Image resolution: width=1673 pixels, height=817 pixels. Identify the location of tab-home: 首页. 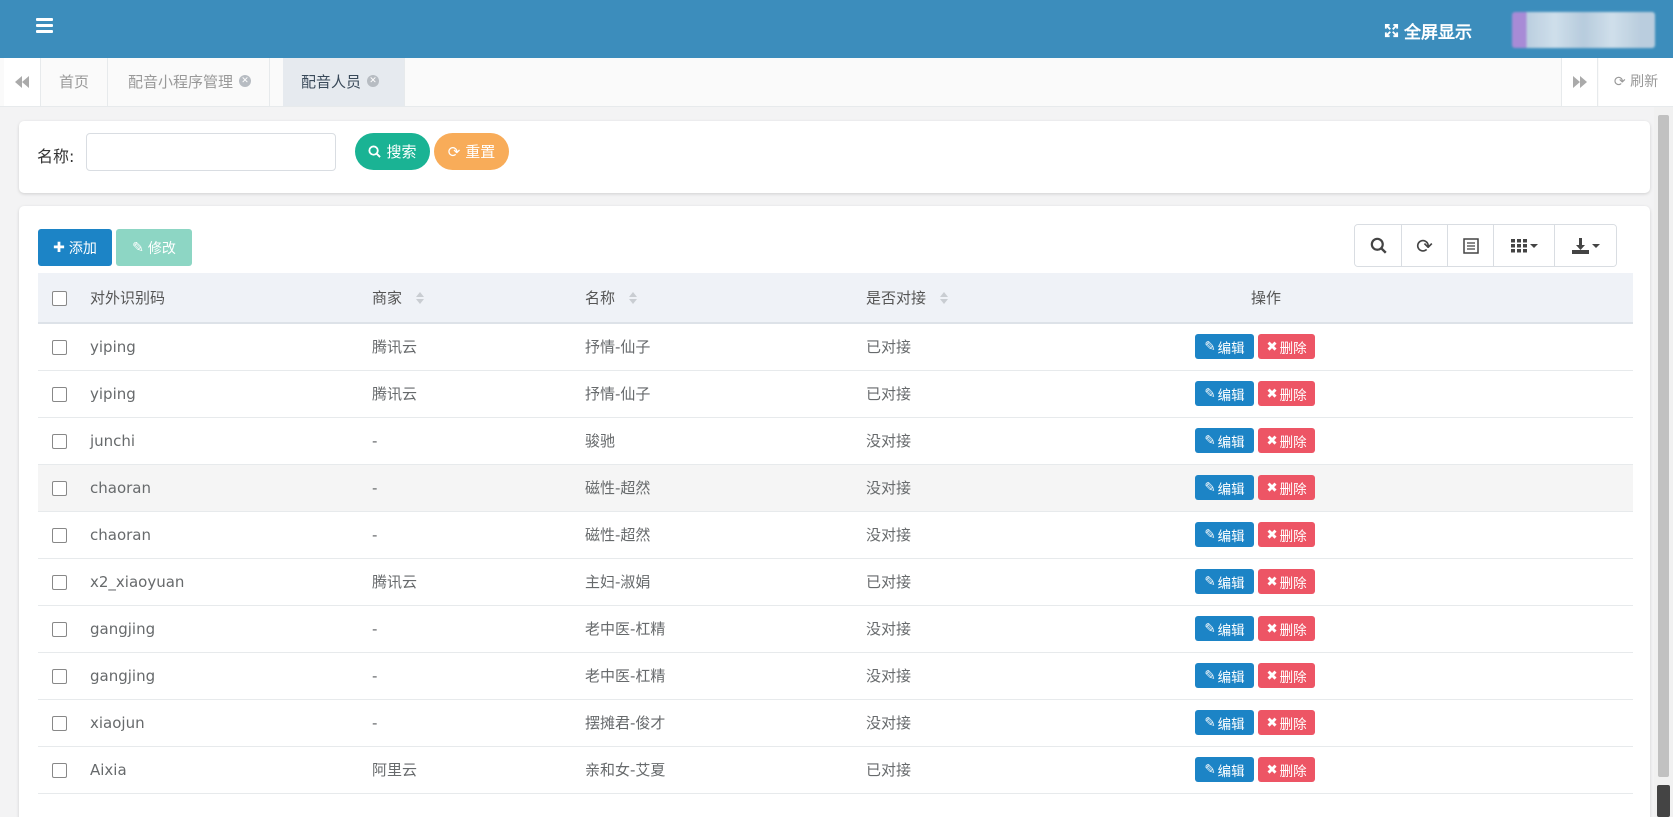
(75, 82).